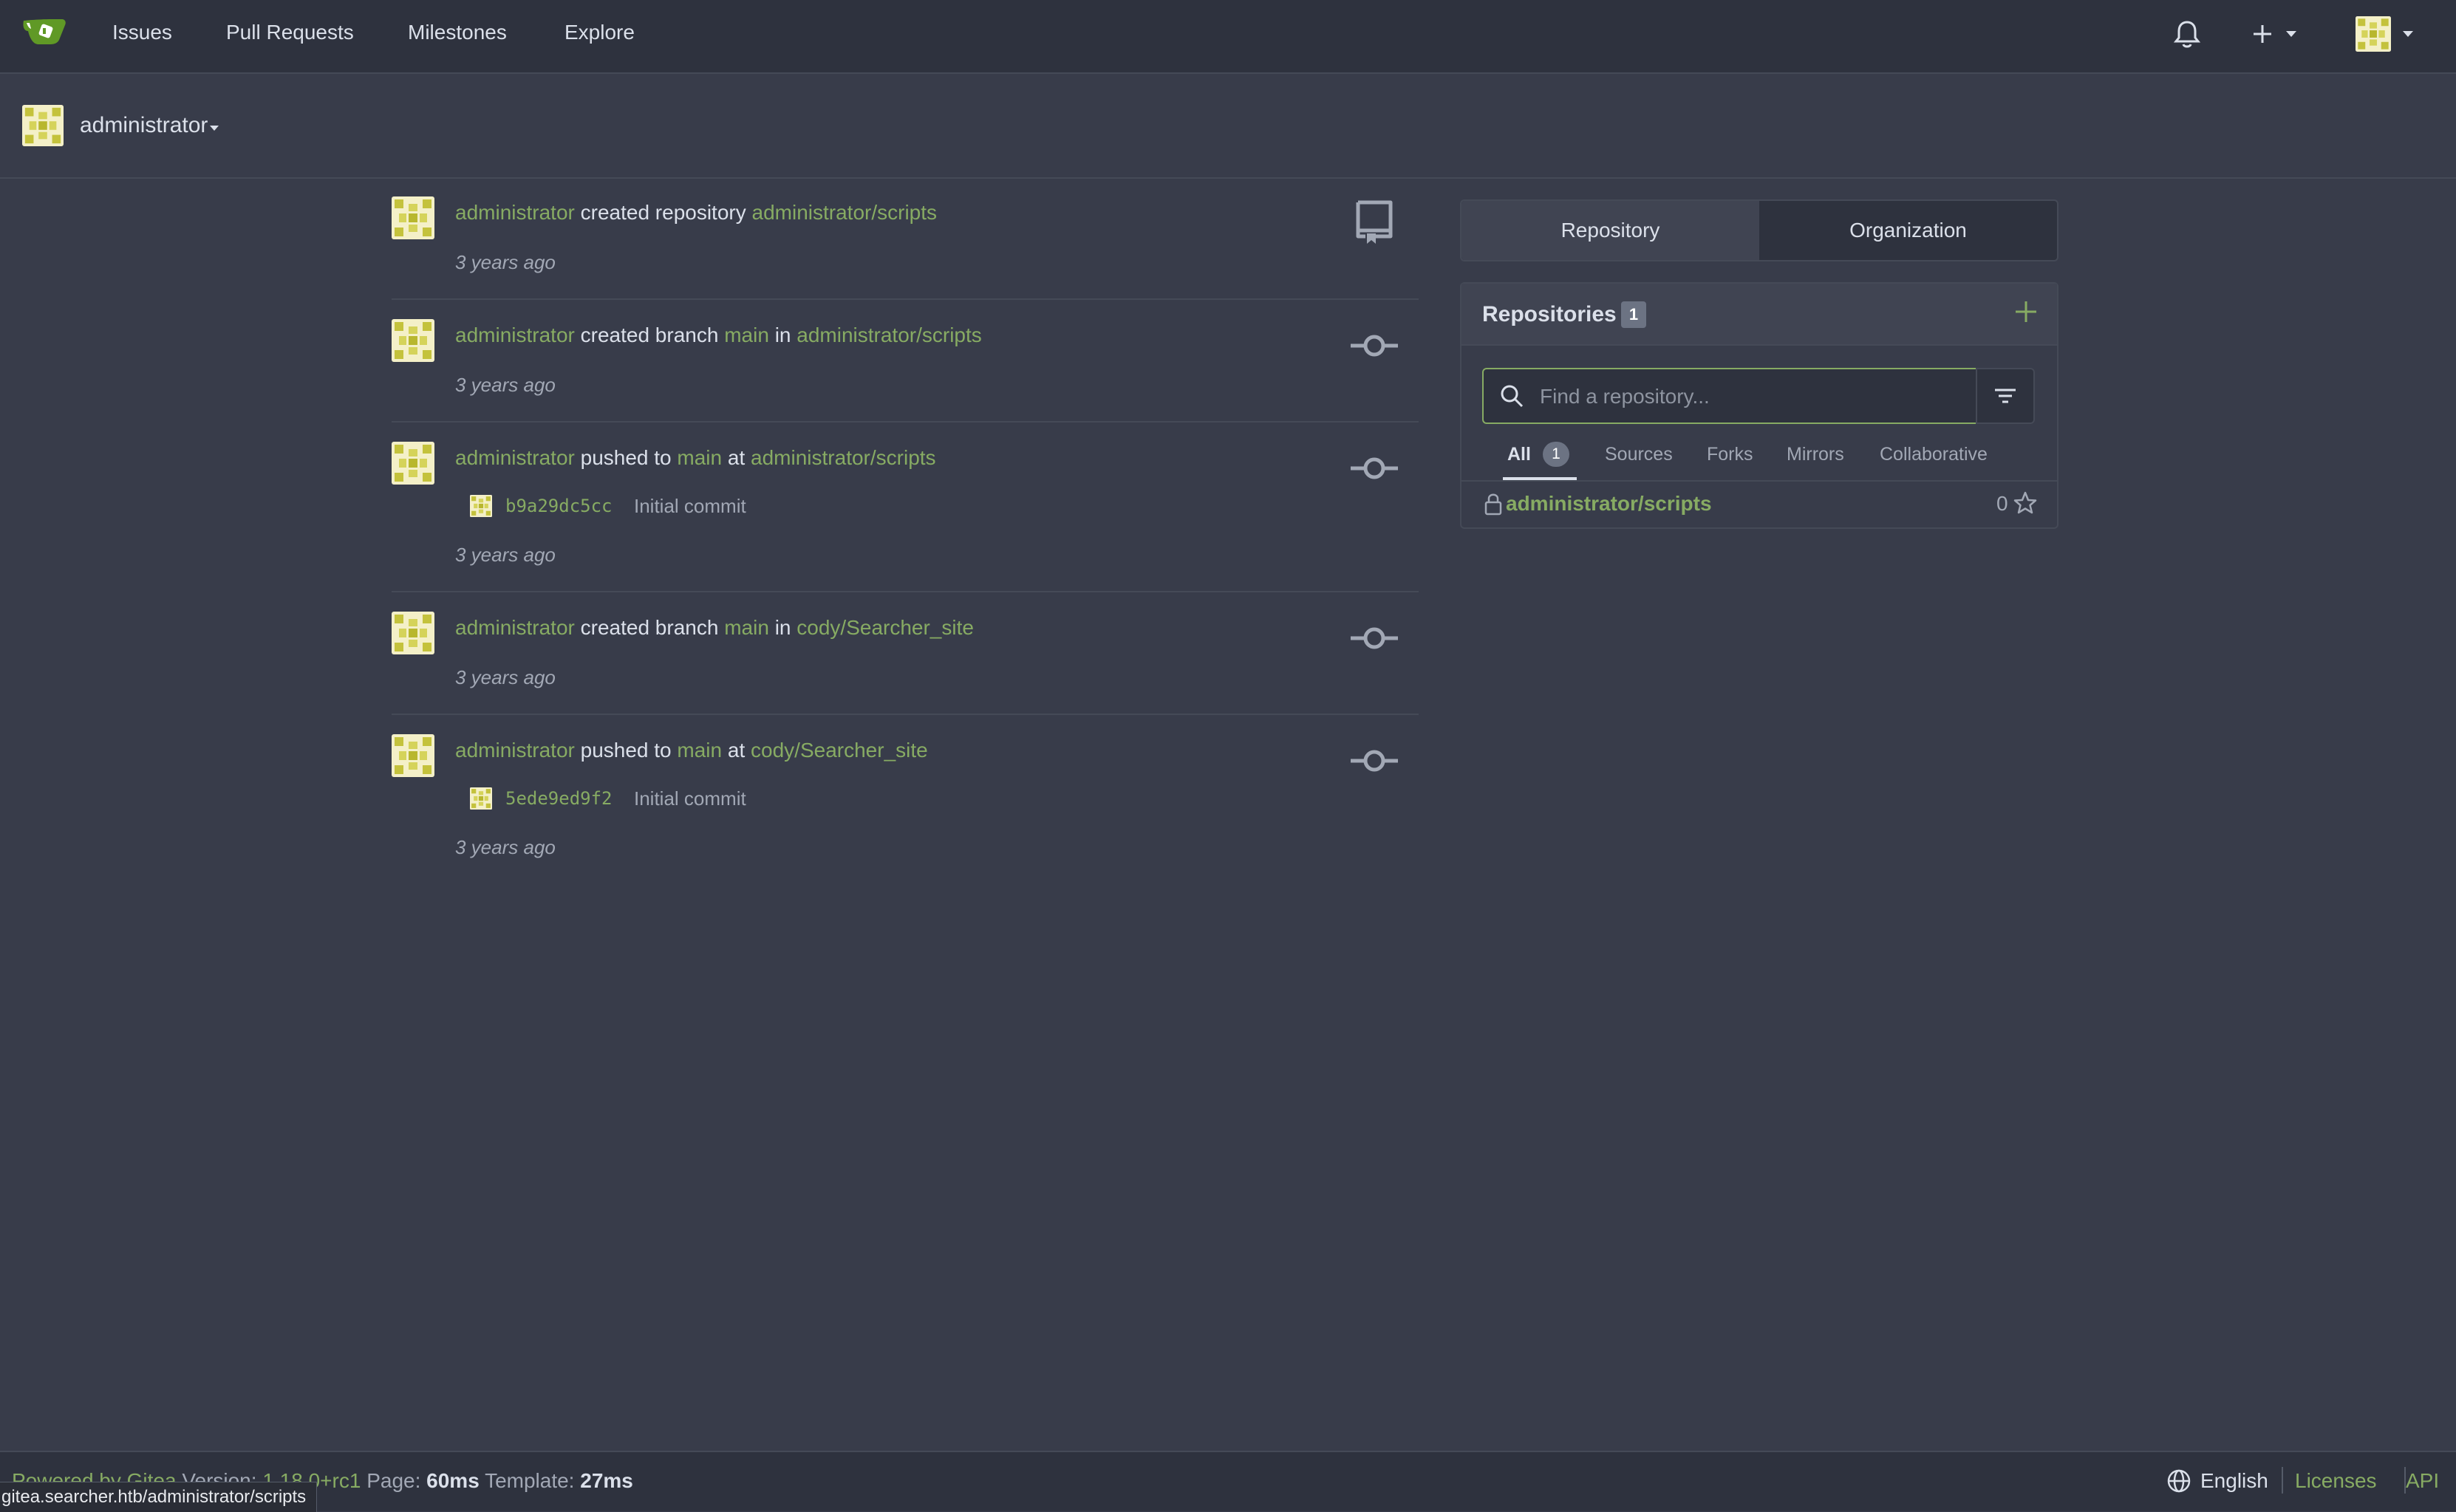 The height and width of the screenshot is (1512, 2456). I want to click on repo-count-badge: 1, so click(1633, 314).